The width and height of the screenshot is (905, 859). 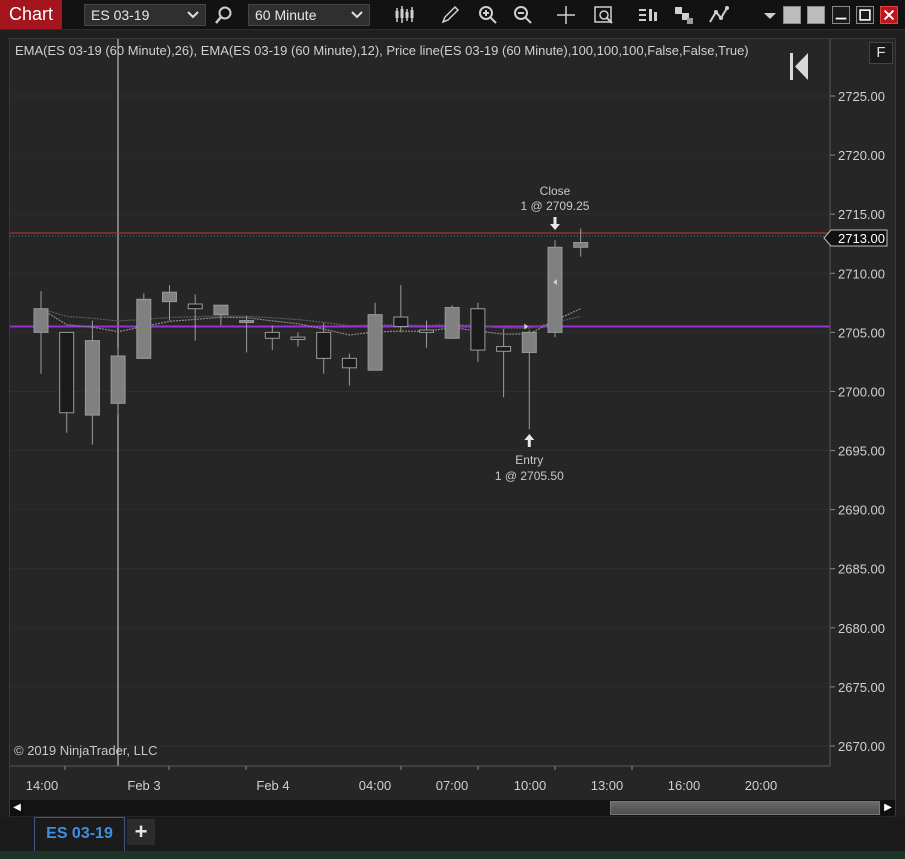 What do you see at coordinates (555, 206) in the screenshot?
I see `close-marker-detail: 1 @ 2709.25` at bounding box center [555, 206].